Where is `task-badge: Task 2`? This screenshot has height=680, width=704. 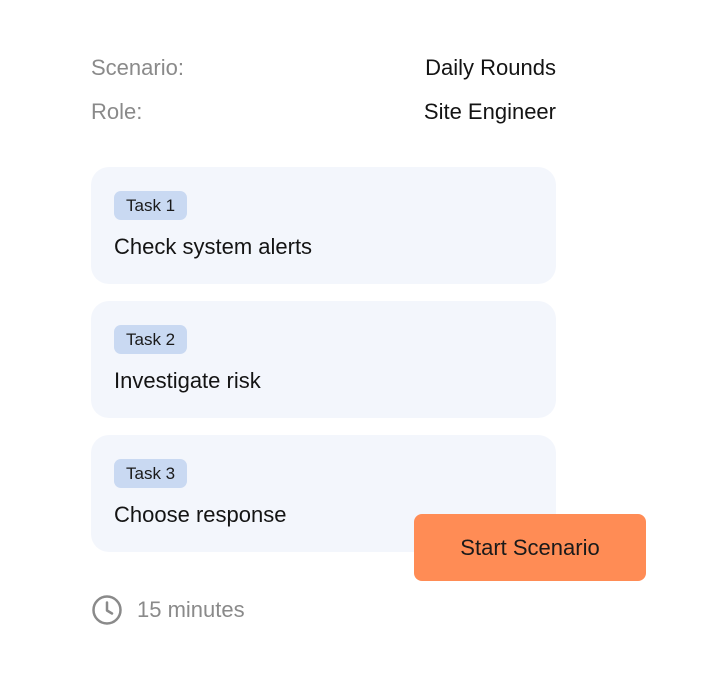 task-badge: Task 2 is located at coordinates (151, 339).